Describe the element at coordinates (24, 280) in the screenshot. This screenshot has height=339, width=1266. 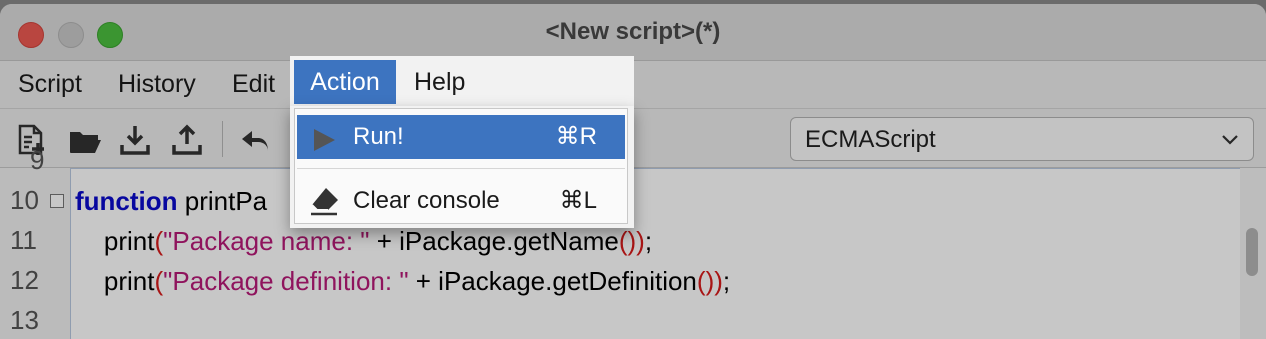
I see `line-number: 12` at that location.